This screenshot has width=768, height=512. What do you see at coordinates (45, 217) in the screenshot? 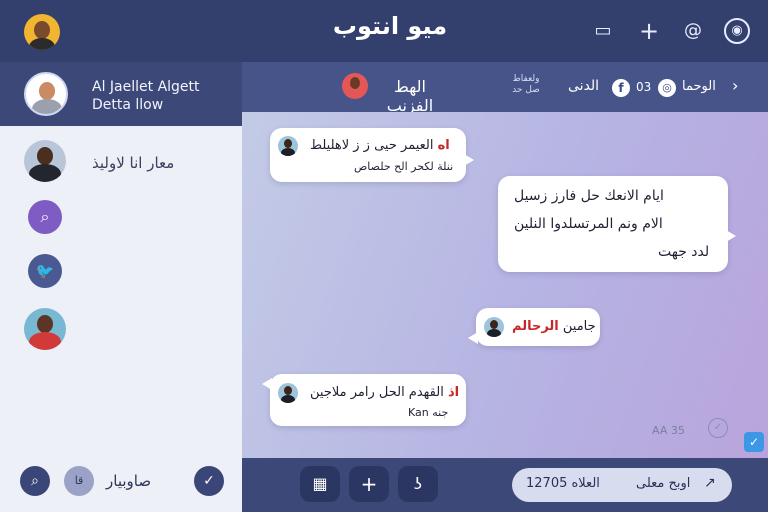
I see `search-icon: ⌕` at bounding box center [45, 217].